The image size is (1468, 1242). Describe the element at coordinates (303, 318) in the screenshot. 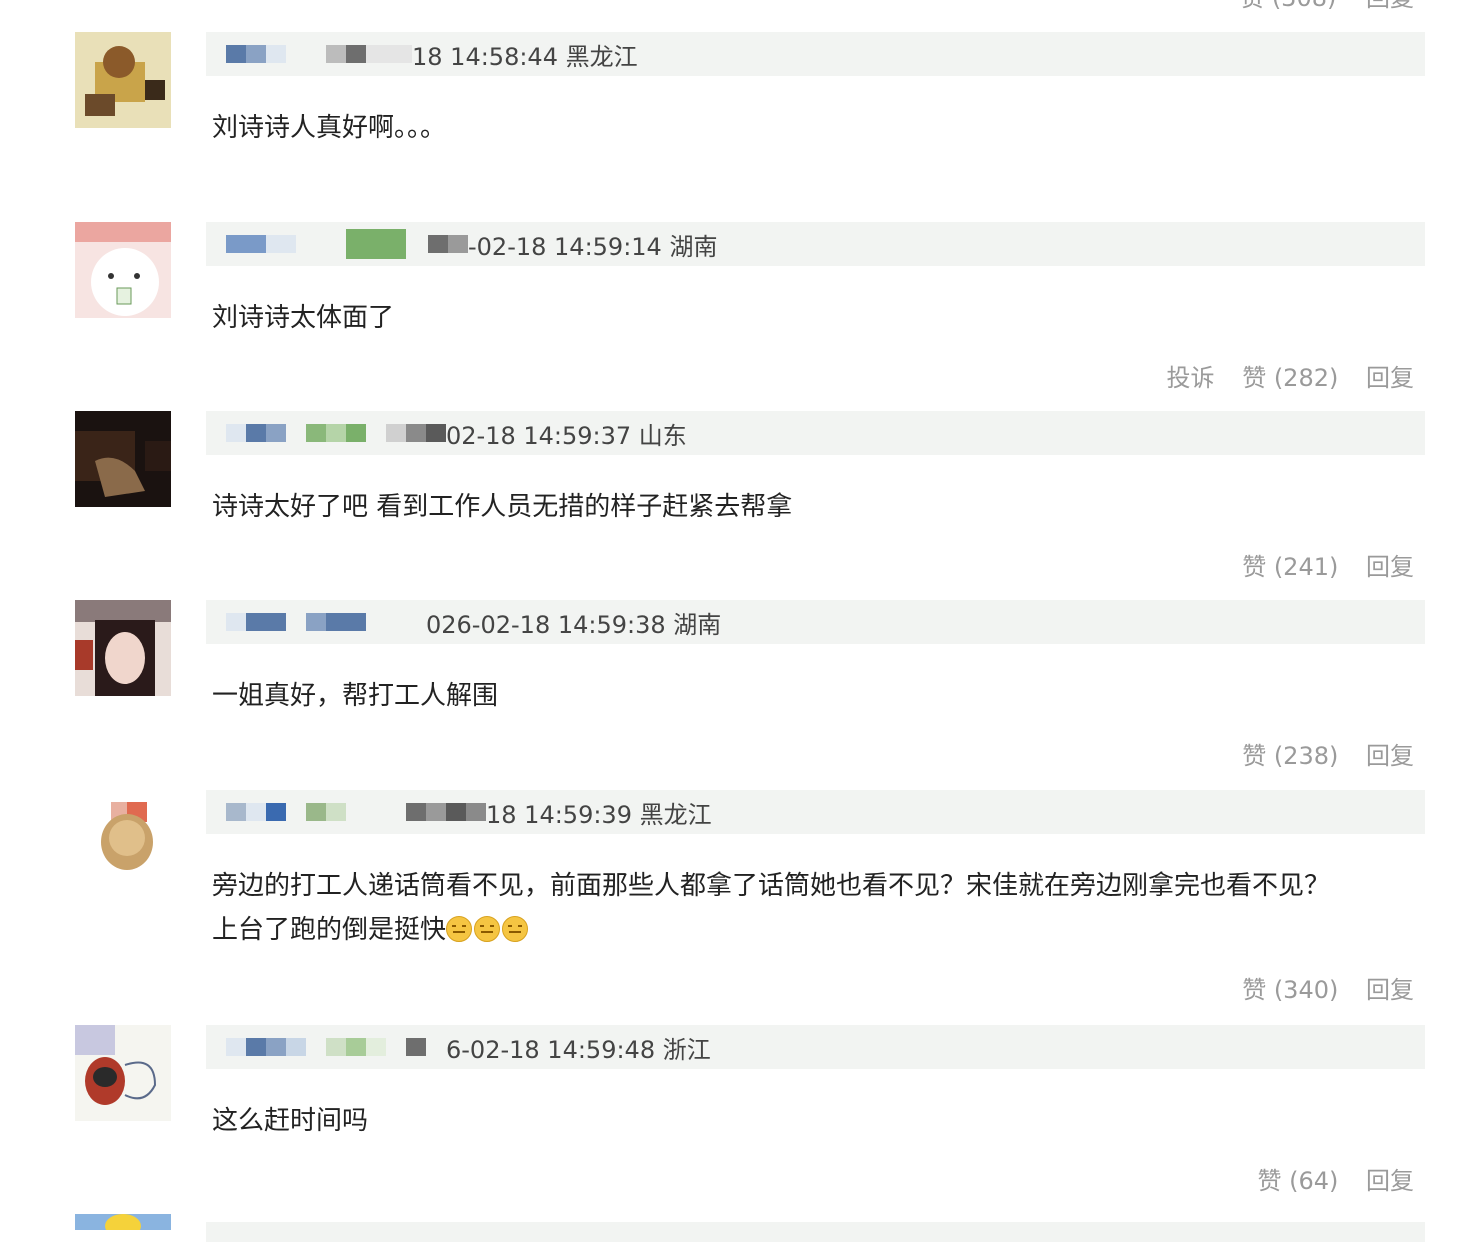

I see `comment-text: 刘诗诗太体面了` at that location.